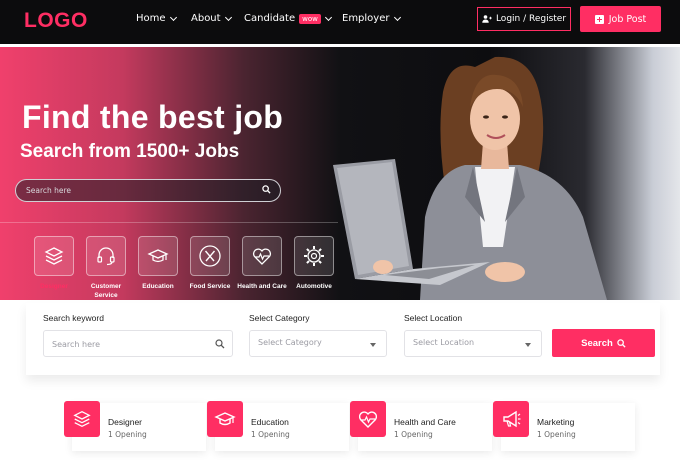  Describe the element at coordinates (487, 19) in the screenshot. I see `user-plus-icon` at that location.